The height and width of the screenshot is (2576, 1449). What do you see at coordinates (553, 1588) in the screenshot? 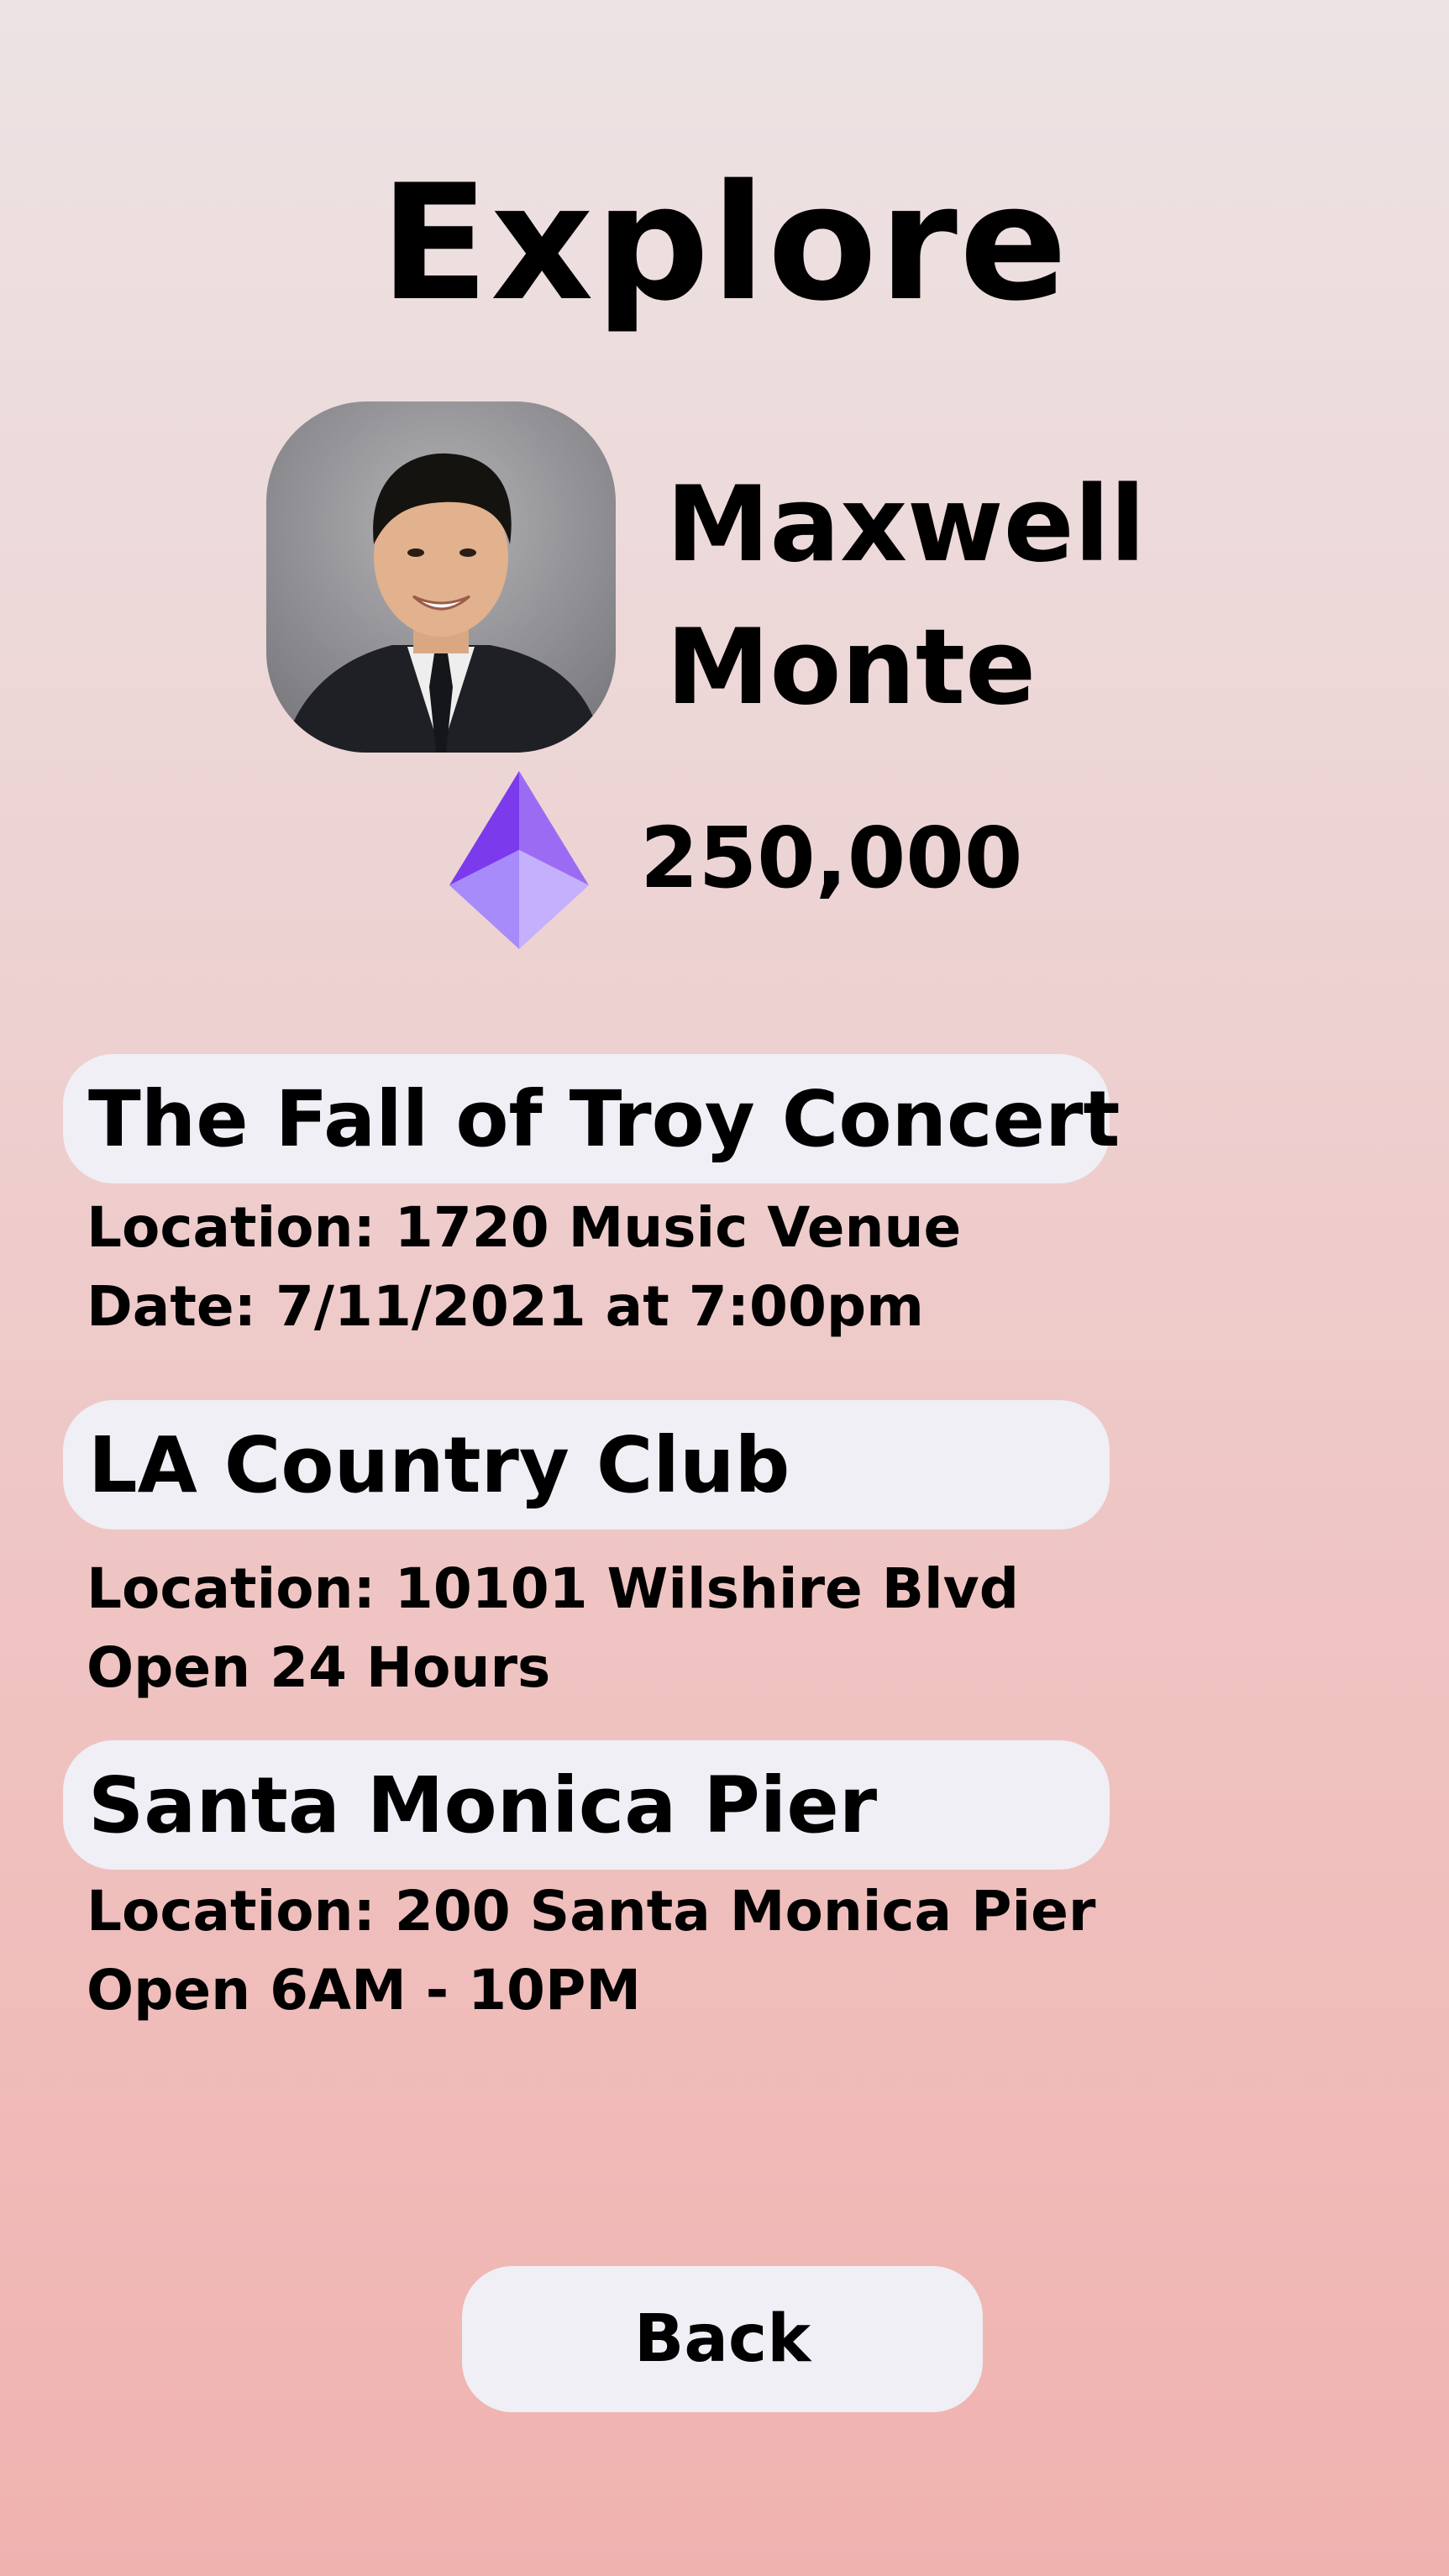
I see `place-location: Location: 10101 Wilshire Blvd` at bounding box center [553, 1588].